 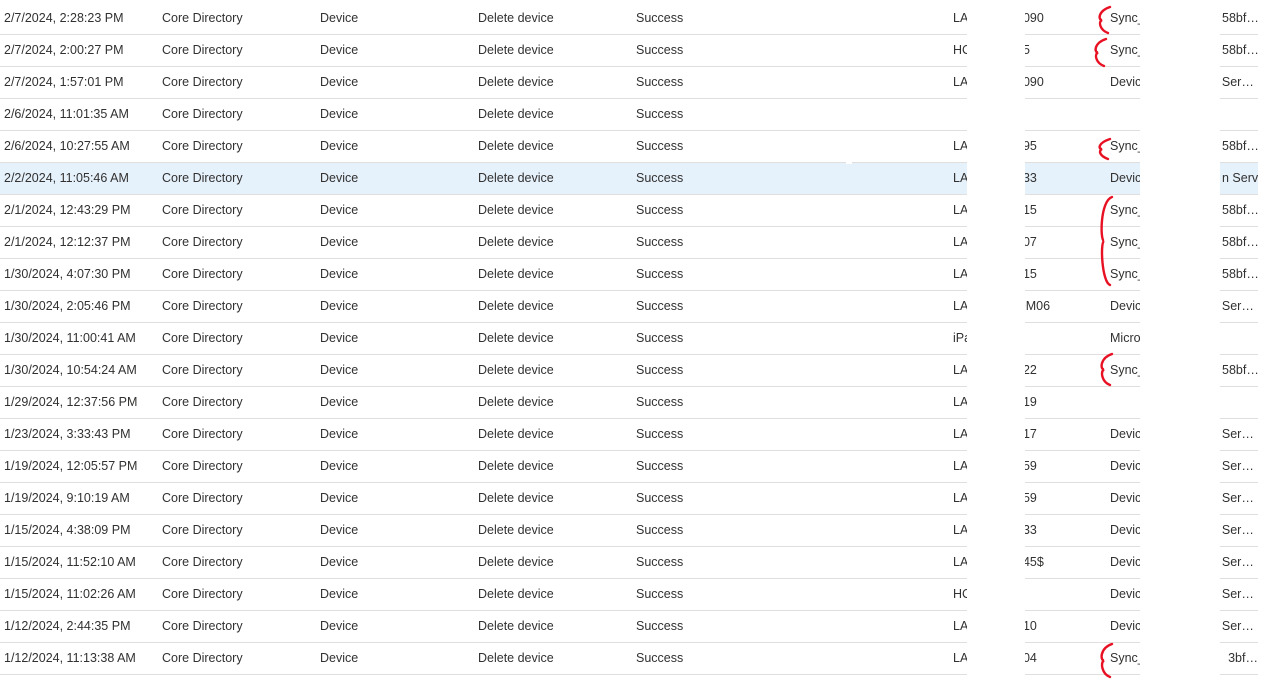 What do you see at coordinates (1051, 594) in the screenshot?
I see `target-suffix-cell: 2` at bounding box center [1051, 594].